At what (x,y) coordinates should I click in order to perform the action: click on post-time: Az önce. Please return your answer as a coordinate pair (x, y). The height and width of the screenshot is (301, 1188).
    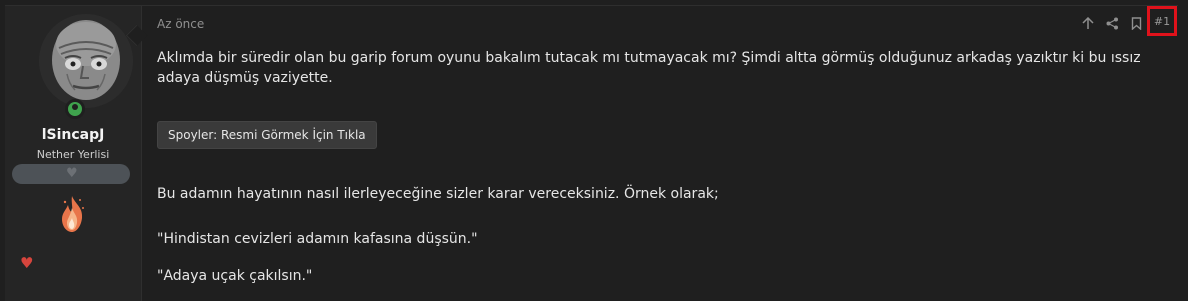
    Looking at the image, I should click on (180, 24).